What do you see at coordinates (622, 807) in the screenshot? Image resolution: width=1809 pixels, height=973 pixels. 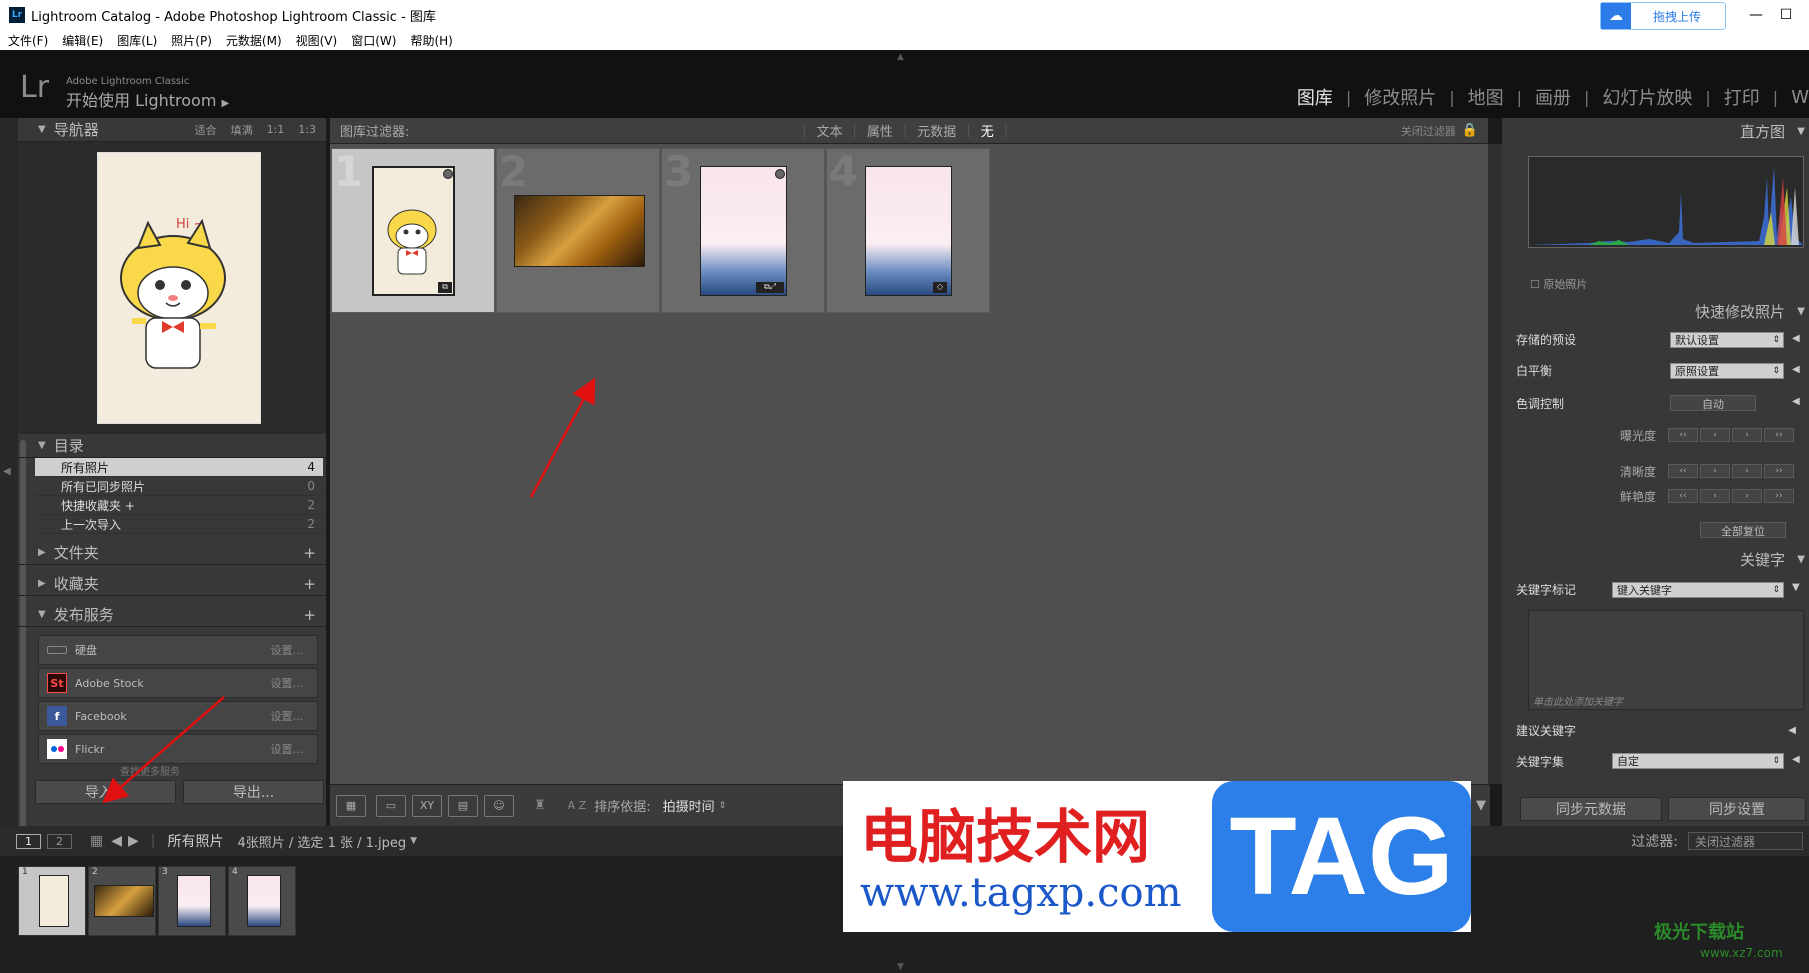 I see `sort-label: 排序依据:` at bounding box center [622, 807].